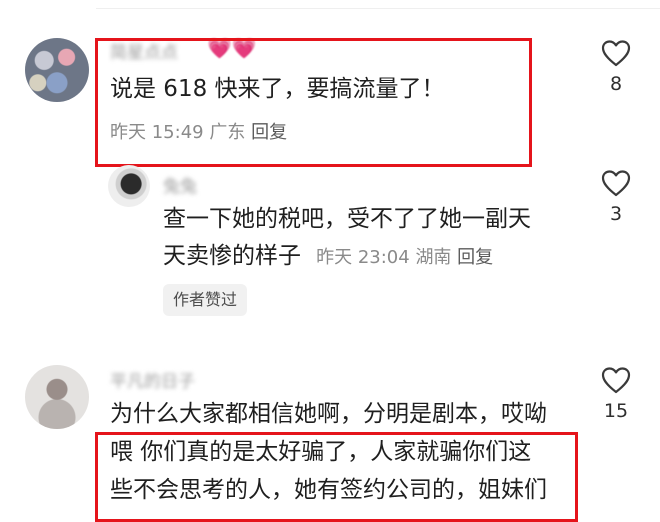 The image size is (660, 522). Describe the element at coordinates (328, 414) in the screenshot. I see `comment-text-line: 为什么大家都相信她啊，分明是剧本，哎呦` at that location.